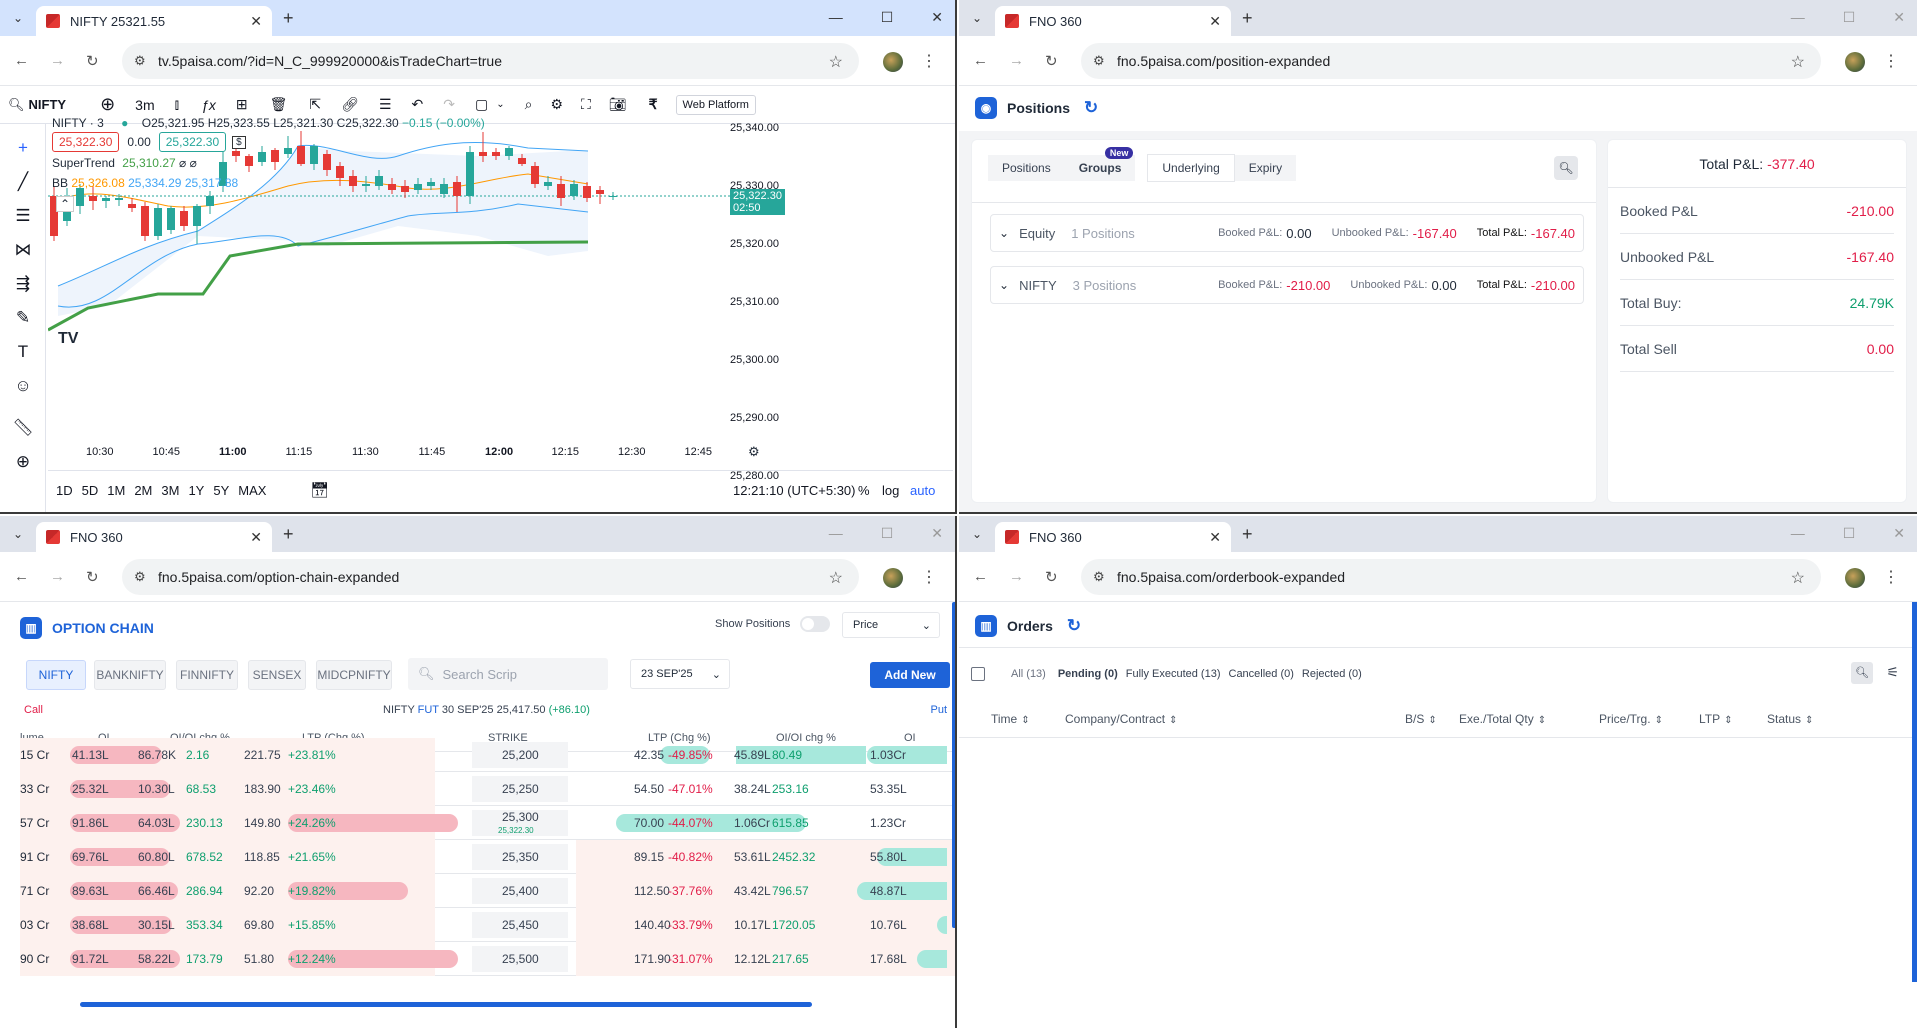  I want to click on browser-tab: NIFTY 25321.55 ✕, so click(154, 21).